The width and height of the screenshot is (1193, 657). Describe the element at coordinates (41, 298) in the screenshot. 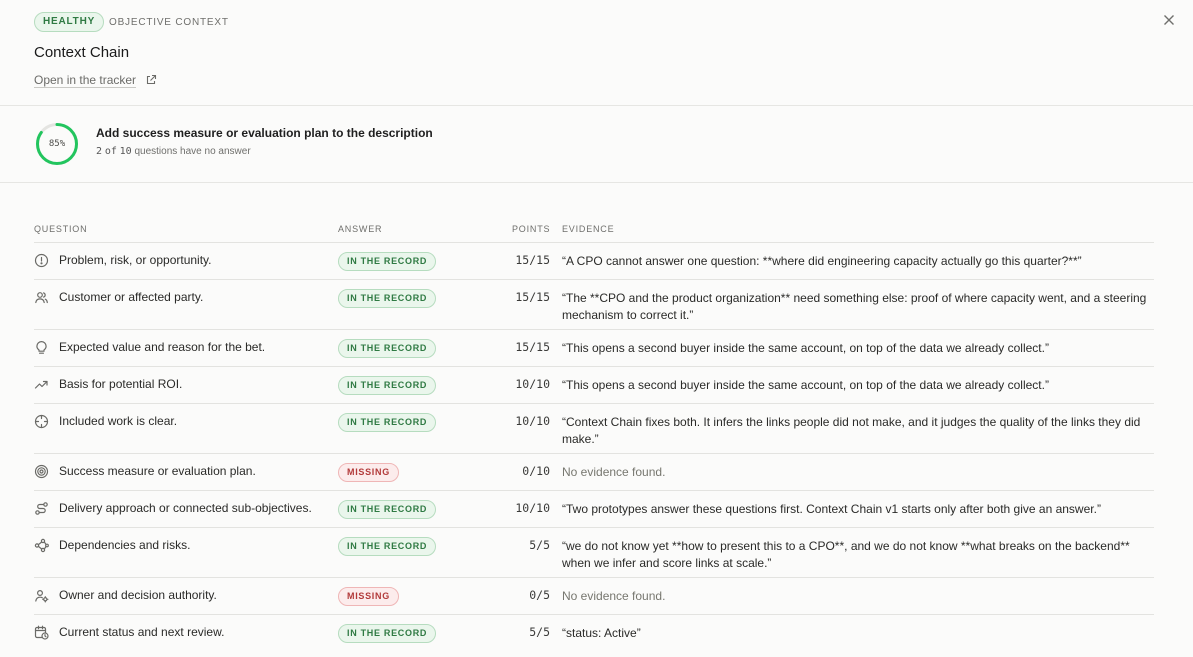

I see `users-icon` at that location.